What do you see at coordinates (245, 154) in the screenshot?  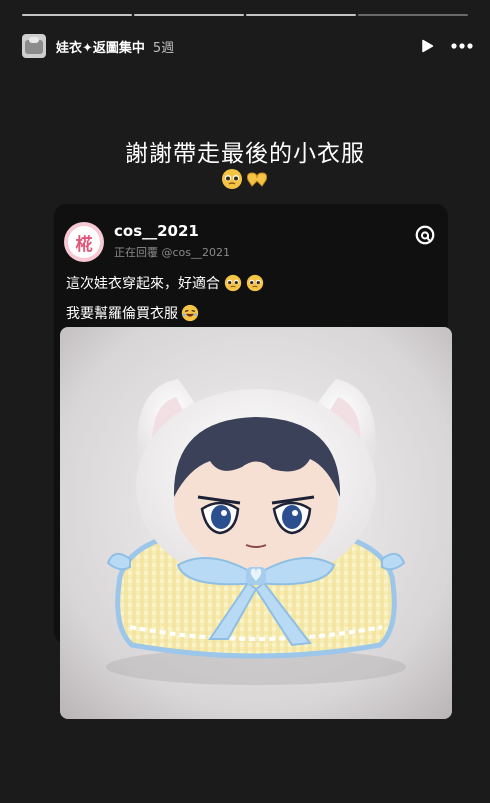 I see `story-caption: 謝謝帶走最後的小衣服` at bounding box center [245, 154].